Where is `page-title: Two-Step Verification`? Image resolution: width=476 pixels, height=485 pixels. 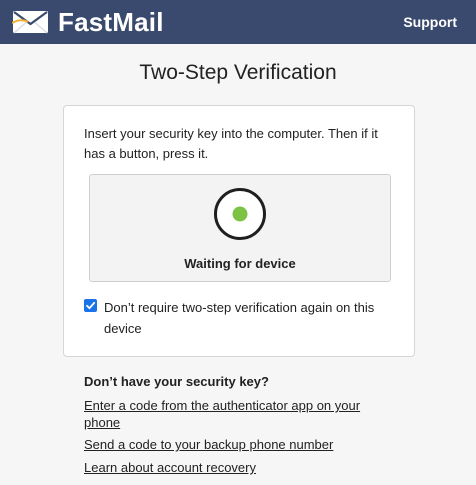
page-title: Two-Step Verification is located at coordinates (238, 72).